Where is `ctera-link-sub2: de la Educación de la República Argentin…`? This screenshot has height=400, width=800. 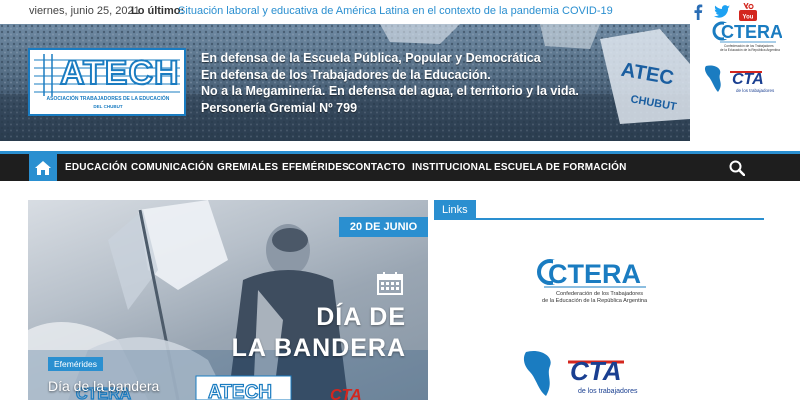
ctera-link-sub2: de la Educación de la República Argentin… is located at coordinates (595, 301).